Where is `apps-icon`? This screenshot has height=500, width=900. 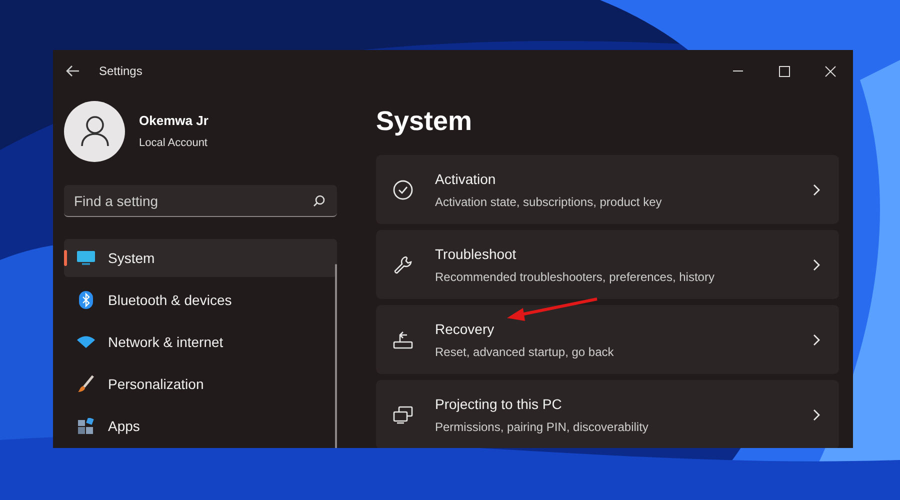 apps-icon is located at coordinates (86, 426).